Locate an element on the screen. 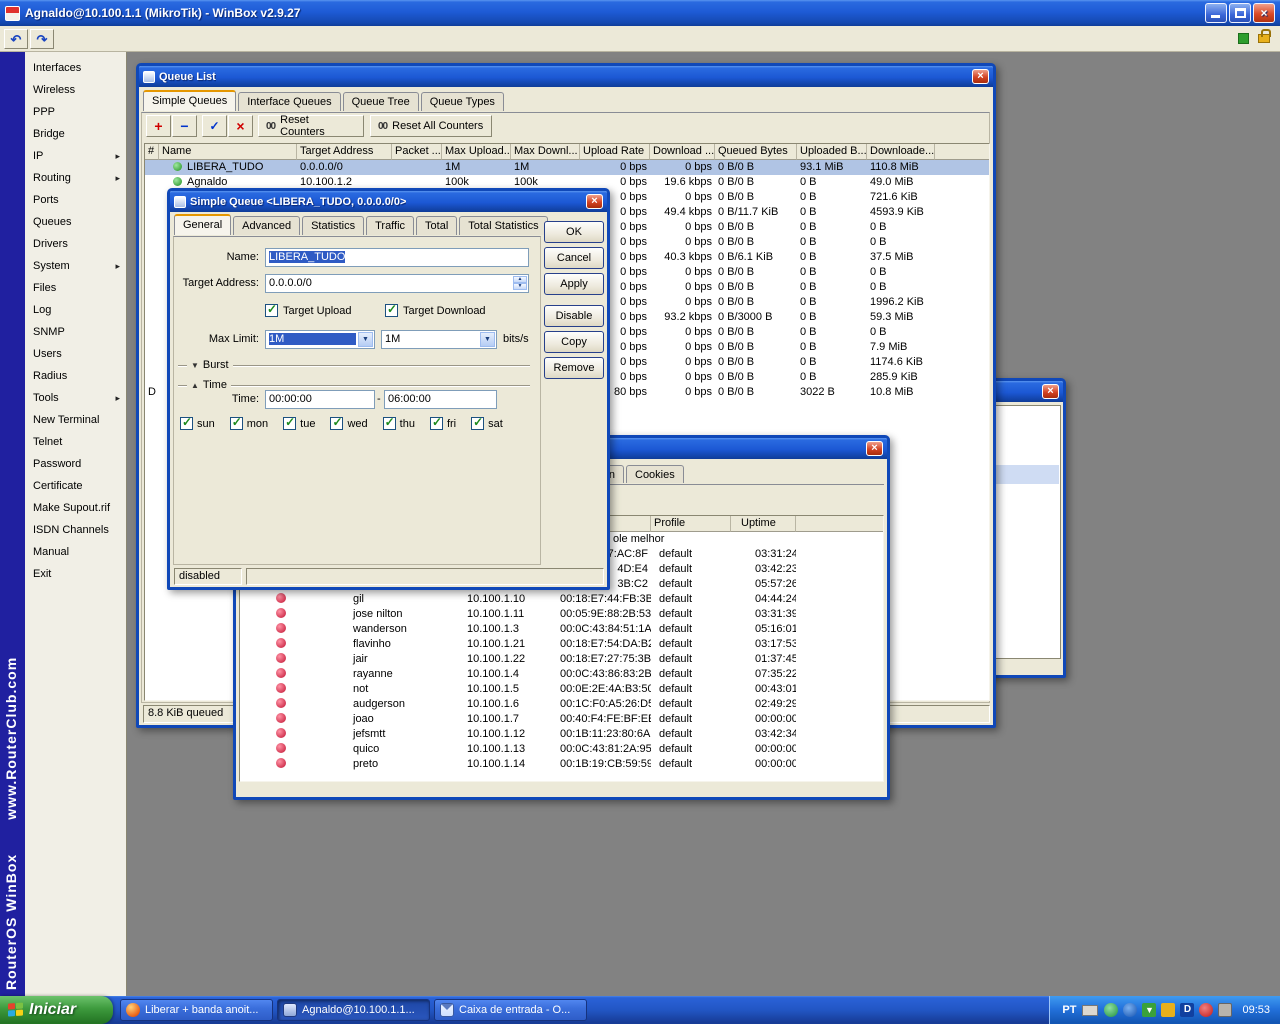  sidebar-item-isdn-channels: ISDN Channels is located at coordinates (75, 530).